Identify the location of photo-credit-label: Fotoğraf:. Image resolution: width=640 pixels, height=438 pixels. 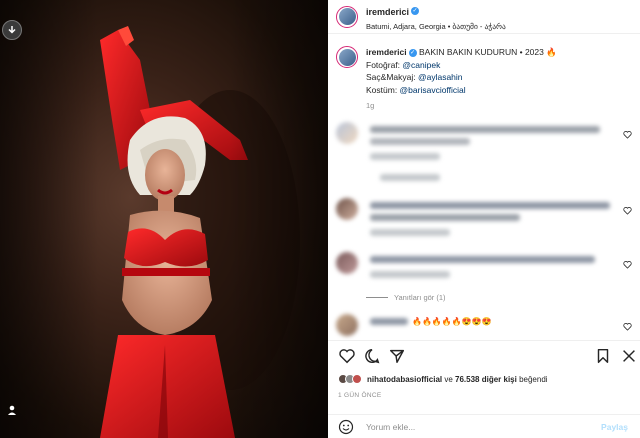
(384, 64).